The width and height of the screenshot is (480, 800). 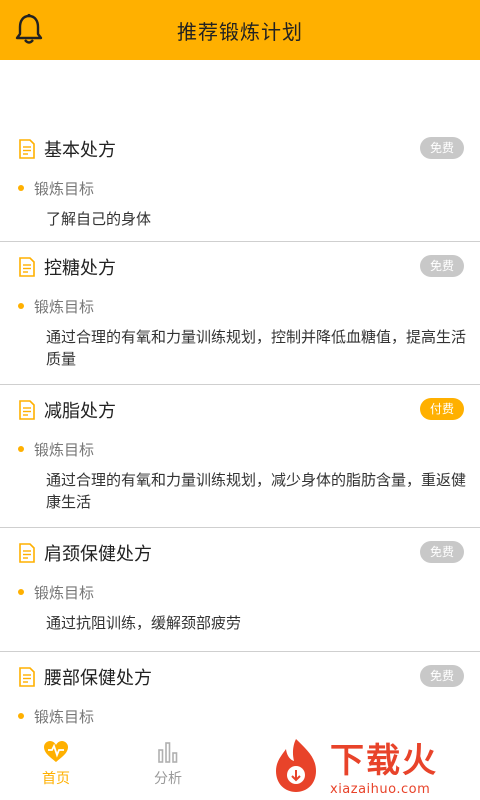 What do you see at coordinates (144, 623) in the screenshot?
I see `plan-description: 通过抗阻训练，缓解颈部疲劳` at bounding box center [144, 623].